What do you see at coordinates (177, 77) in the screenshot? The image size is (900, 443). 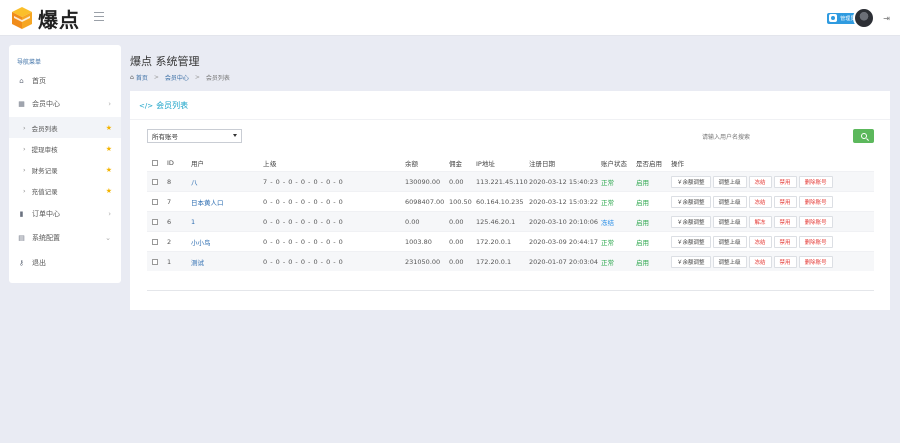 I see `breadcrumb-member-center: 会员中心` at bounding box center [177, 77].